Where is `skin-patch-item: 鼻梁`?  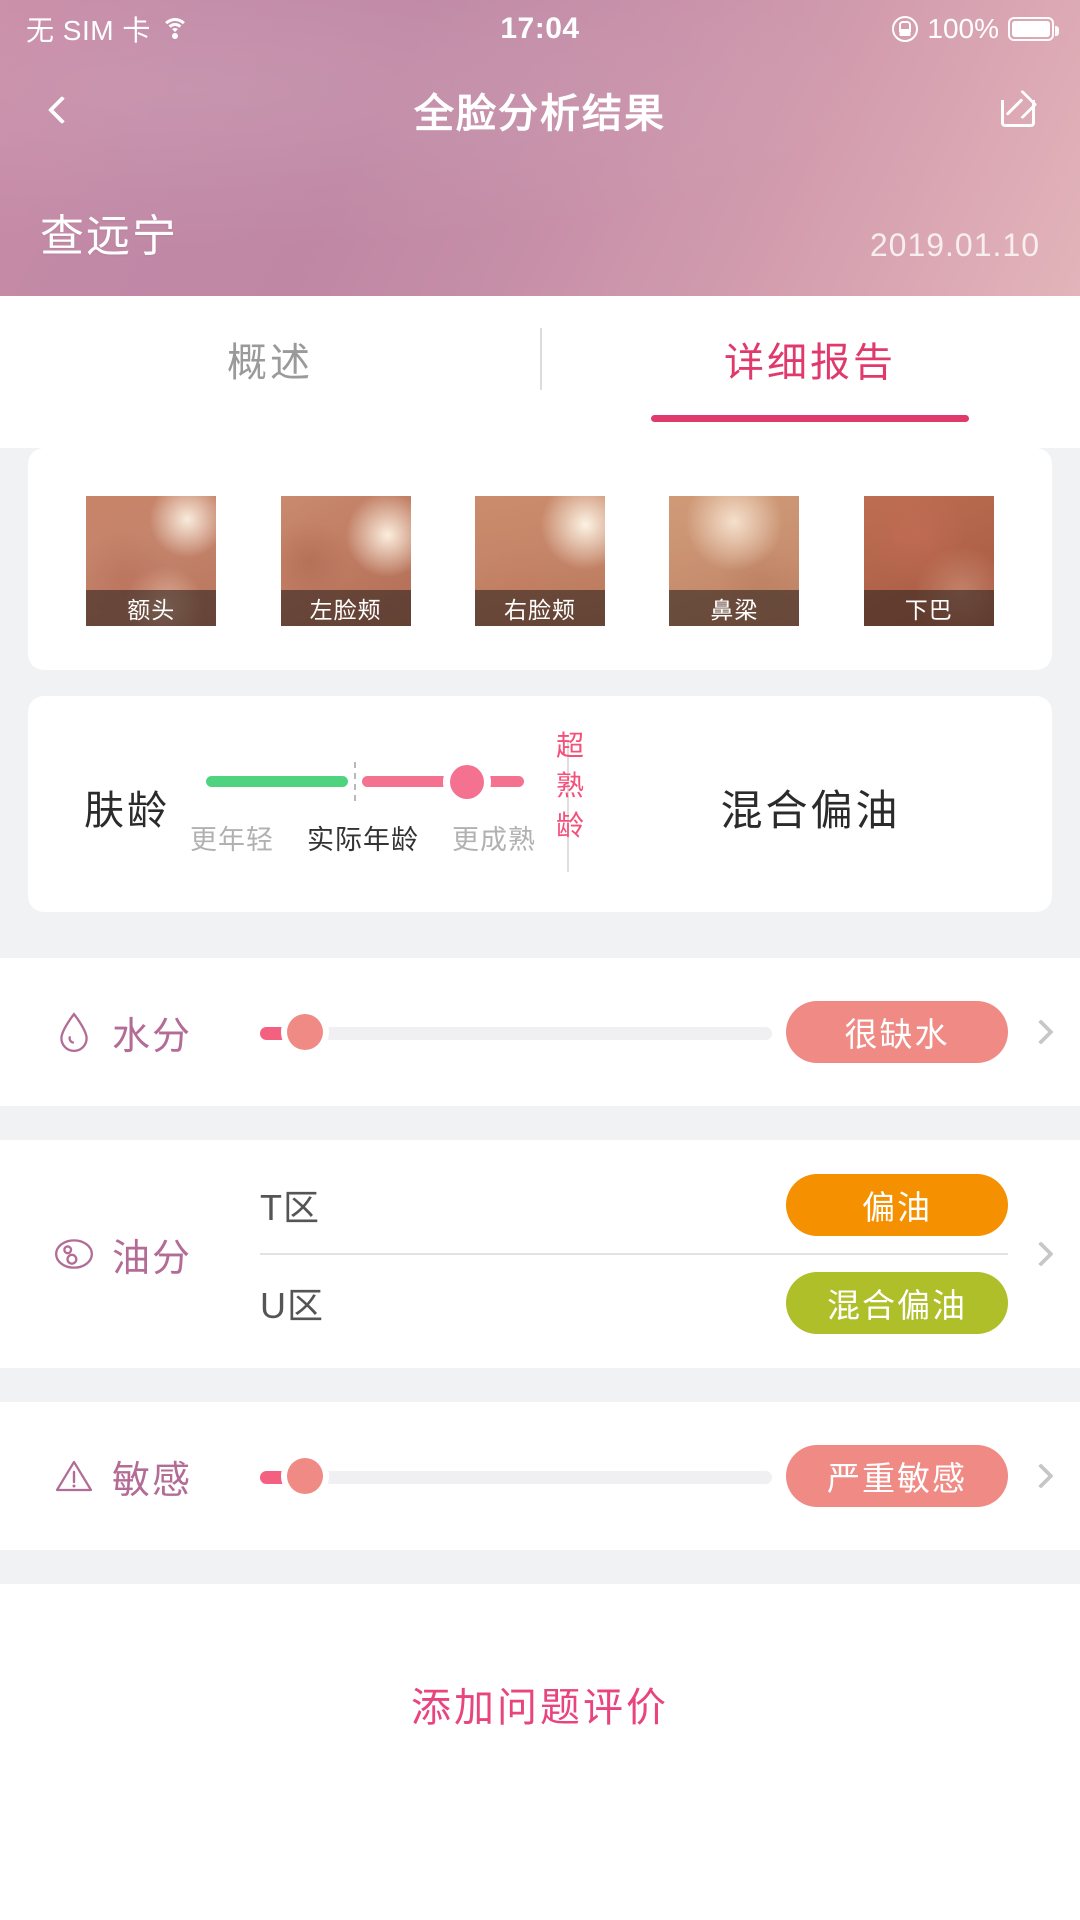 skin-patch-item: 鼻梁 is located at coordinates (734, 561).